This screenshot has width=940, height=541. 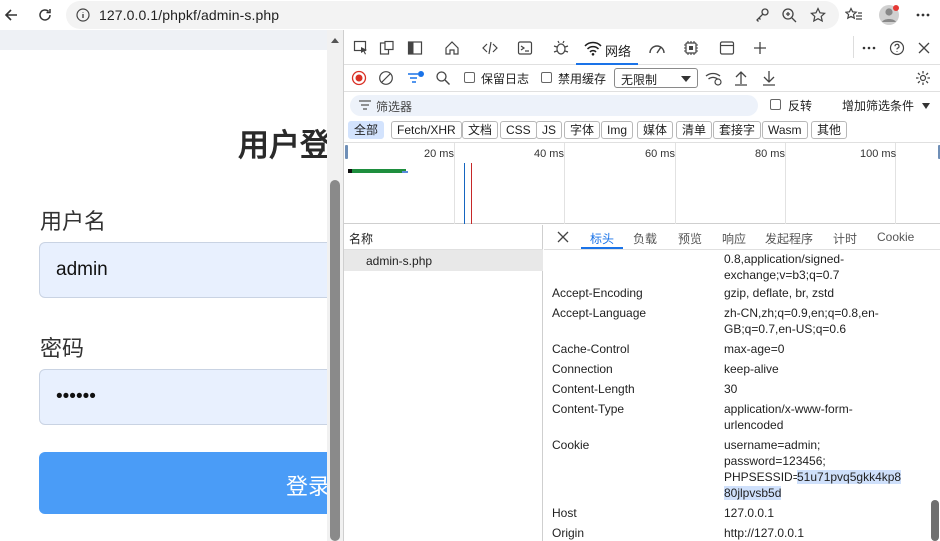 I want to click on type-chip-wasm: Wasm, so click(x=785, y=130).